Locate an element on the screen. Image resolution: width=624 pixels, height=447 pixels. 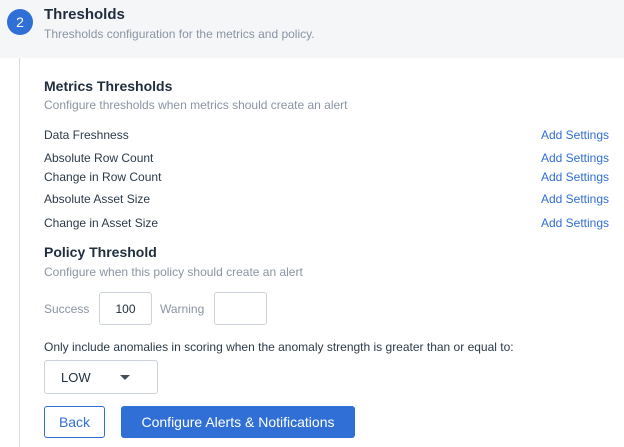
caret-down-icon is located at coordinates (125, 377).